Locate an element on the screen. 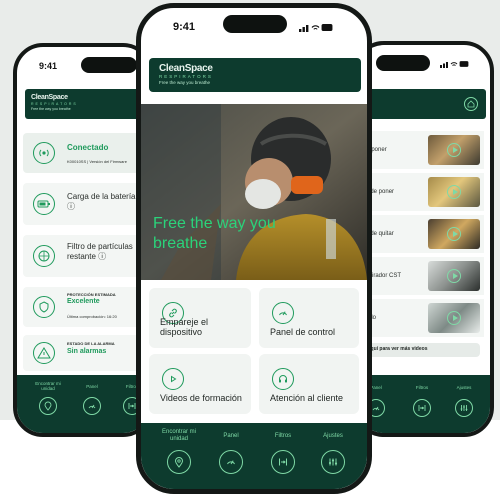 This screenshot has width=500, height=497. pair-device-tile: Empareje el dispositivo is located at coordinates (200, 318).